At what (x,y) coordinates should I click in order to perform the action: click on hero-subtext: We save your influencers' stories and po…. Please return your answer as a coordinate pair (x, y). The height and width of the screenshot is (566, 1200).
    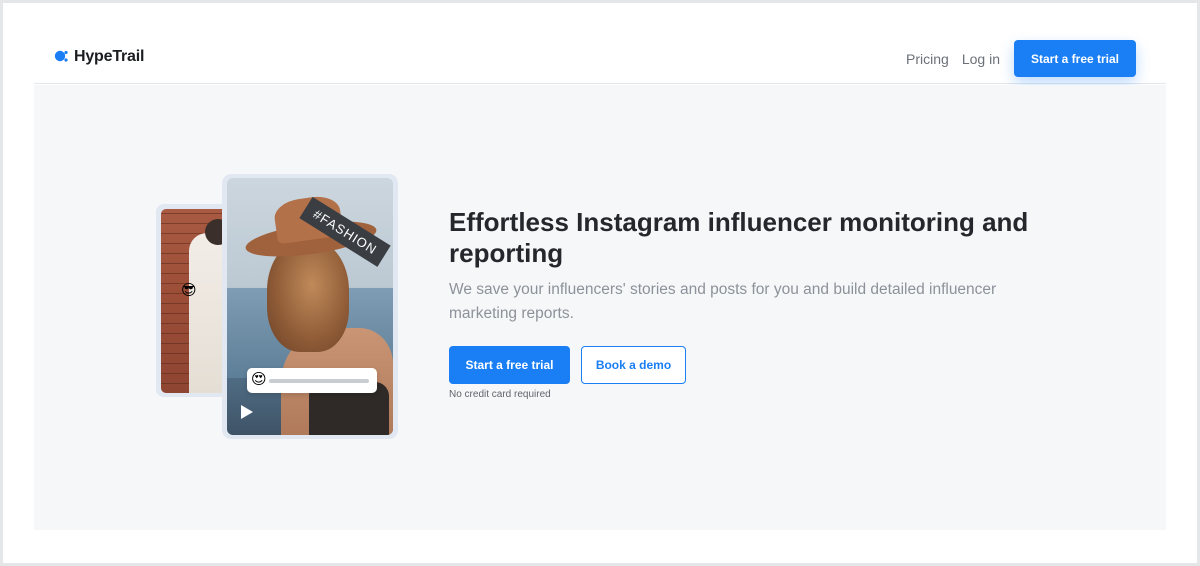
    Looking at the image, I should click on (723, 301).